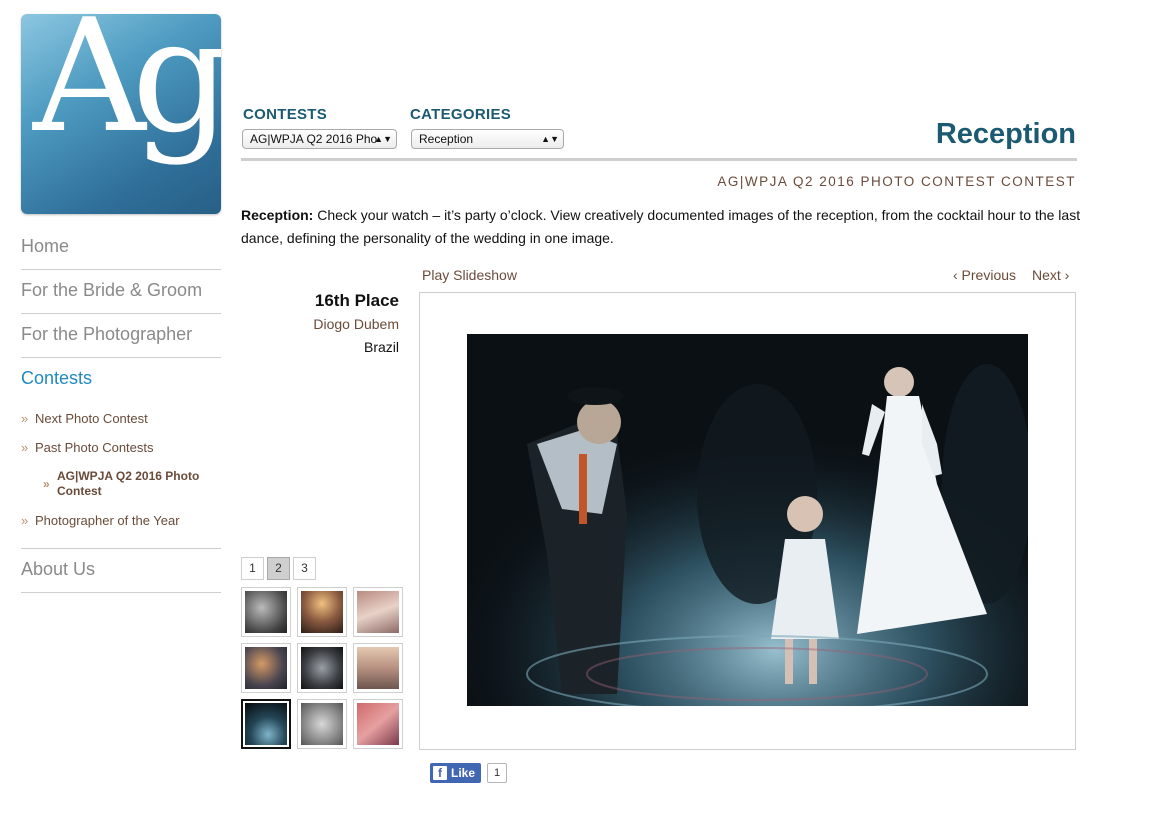 Image resolution: width=1166 pixels, height=830 pixels. I want to click on play-slideshow-link: Play Slideshow, so click(469, 275).